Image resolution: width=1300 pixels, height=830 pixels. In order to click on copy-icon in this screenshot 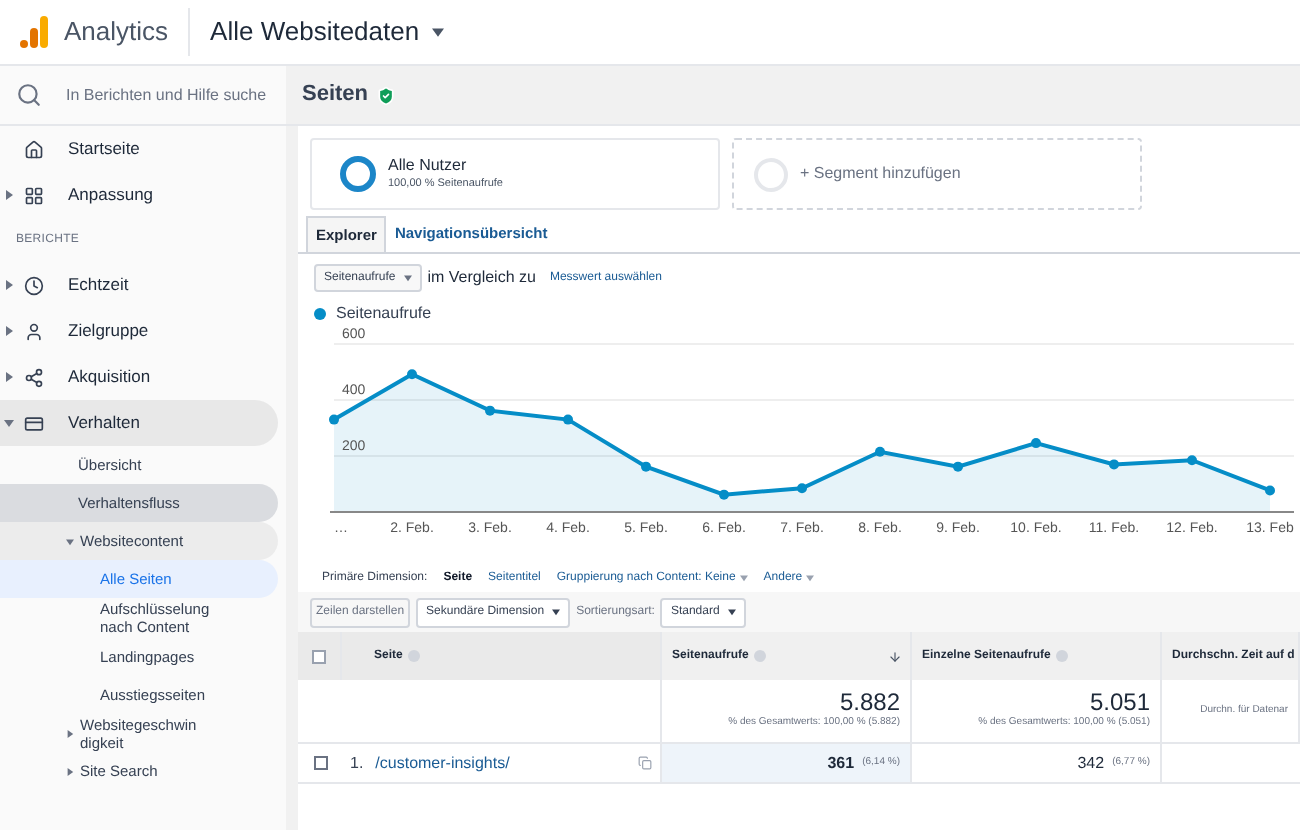, I will do `click(645, 763)`.